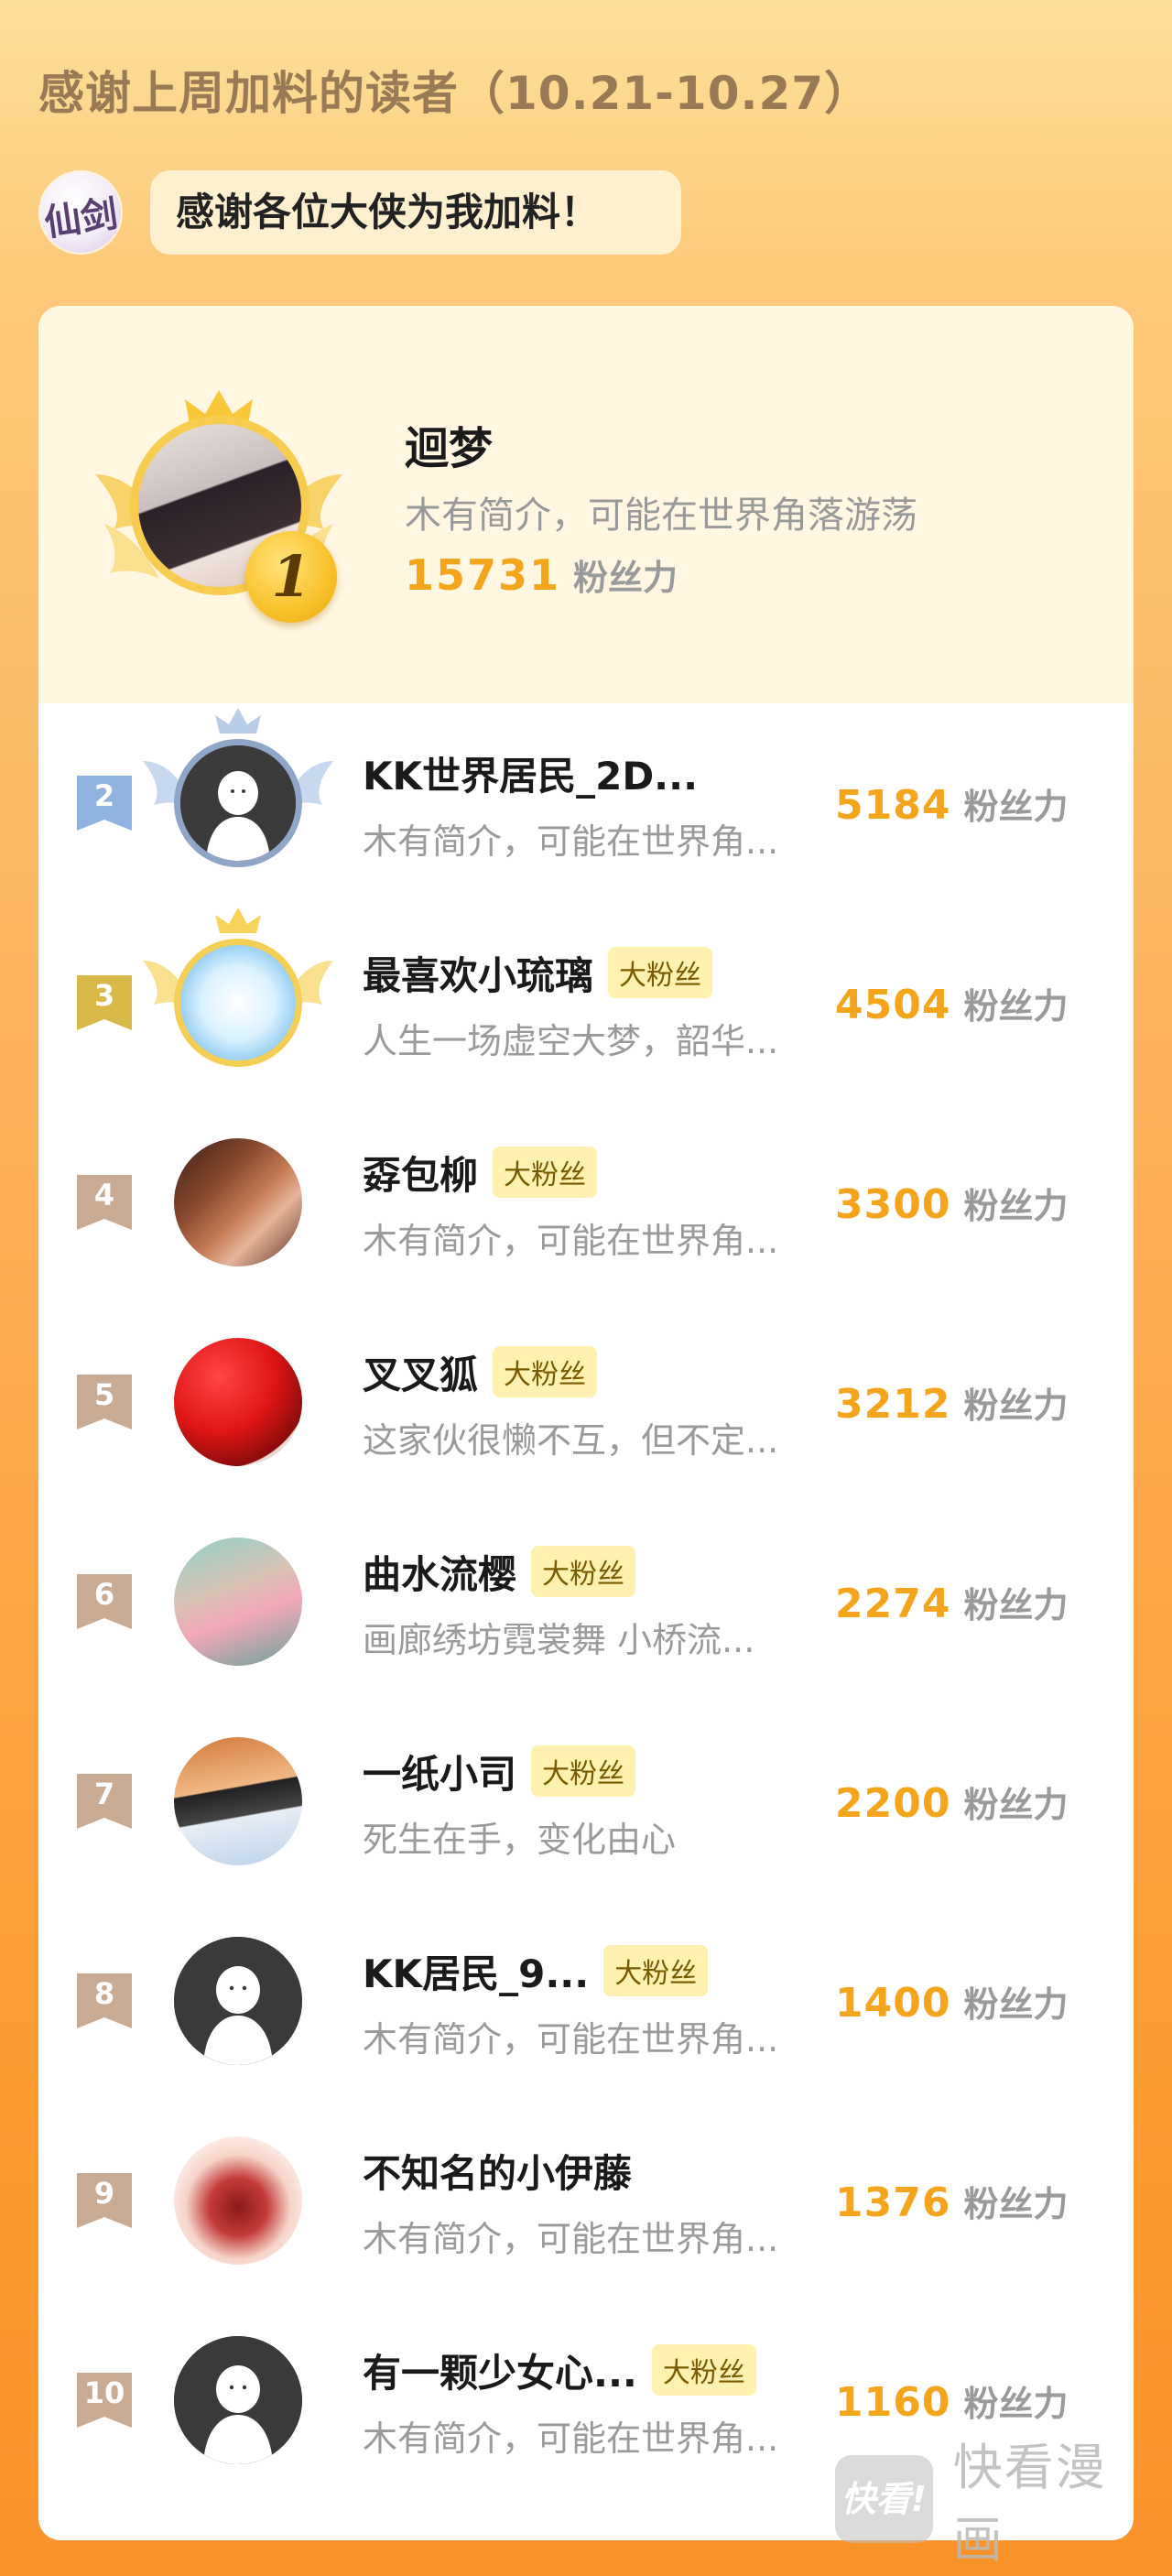 The image size is (1172, 2576). I want to click on fan-score: 4504 粉丝力, so click(952, 1003).